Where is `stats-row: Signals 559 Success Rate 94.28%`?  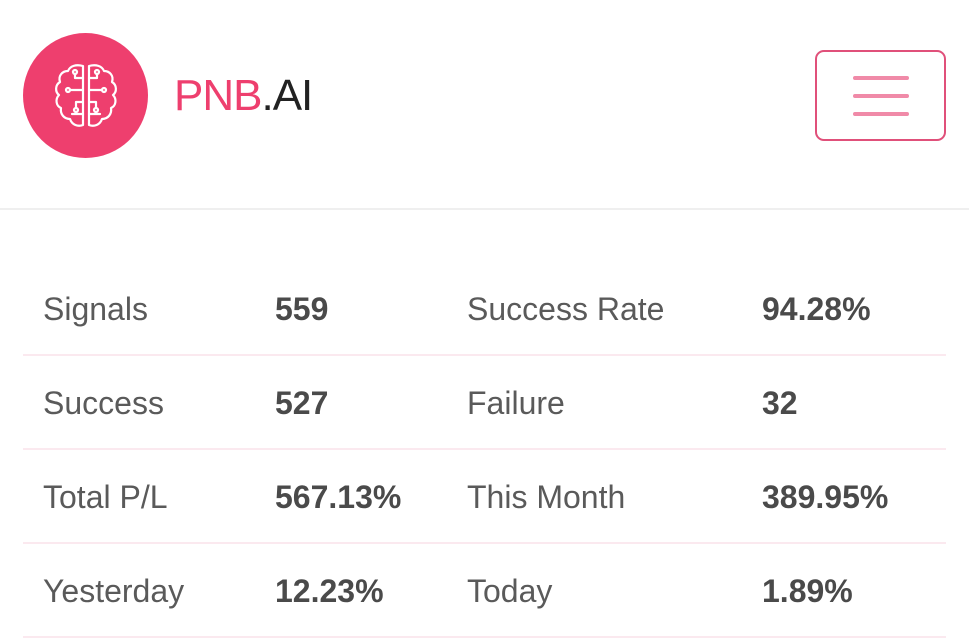 stats-row: Signals 559 Success Rate 94.28% is located at coordinates (484, 309).